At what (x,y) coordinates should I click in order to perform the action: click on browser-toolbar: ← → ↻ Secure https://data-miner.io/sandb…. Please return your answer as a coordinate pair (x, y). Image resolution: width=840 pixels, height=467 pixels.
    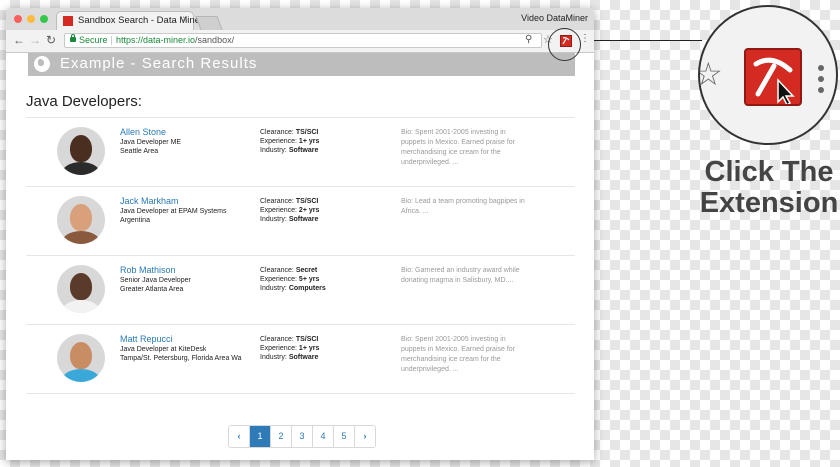
    Looking at the image, I should click on (300, 41).